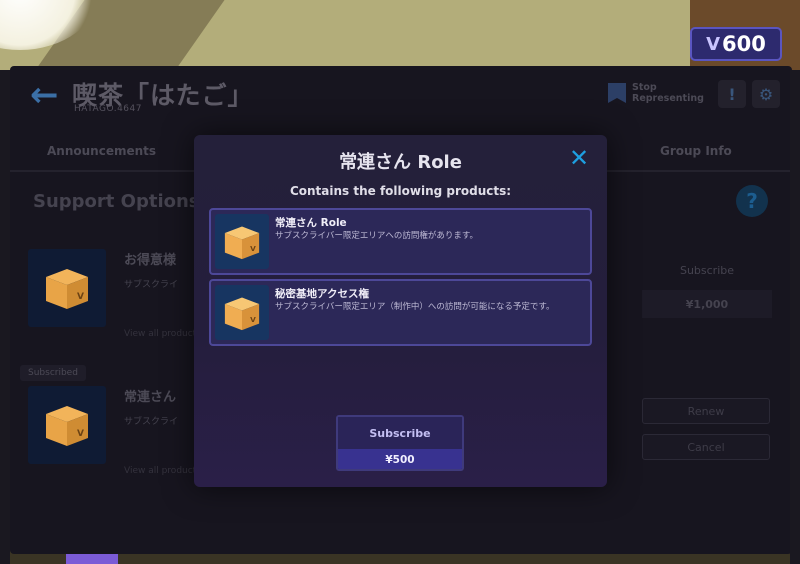  Describe the element at coordinates (116, 201) in the screenshot. I see `support-options-title: Support Options` at that location.